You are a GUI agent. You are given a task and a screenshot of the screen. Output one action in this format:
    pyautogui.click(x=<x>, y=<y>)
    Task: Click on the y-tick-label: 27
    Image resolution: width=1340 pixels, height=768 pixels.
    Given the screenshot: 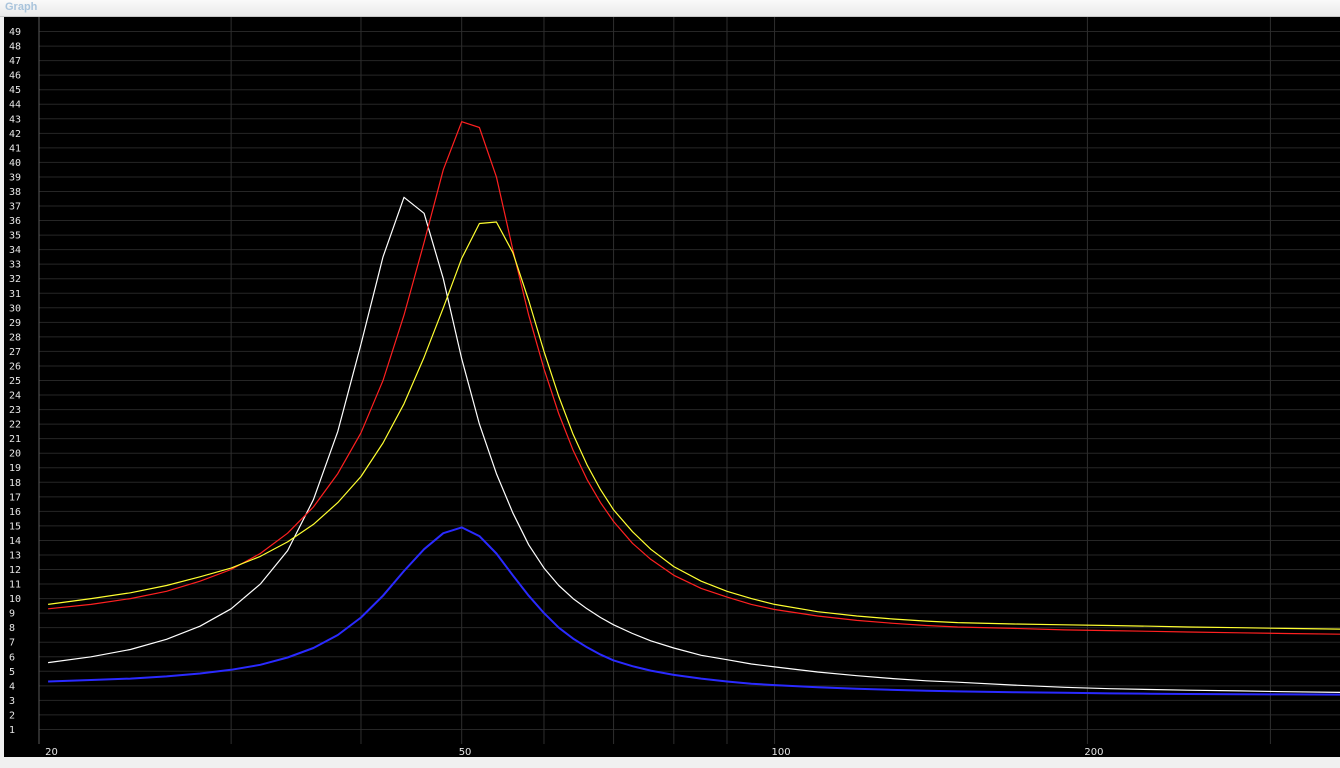 What is the action you would take?
    pyautogui.click(x=15, y=352)
    